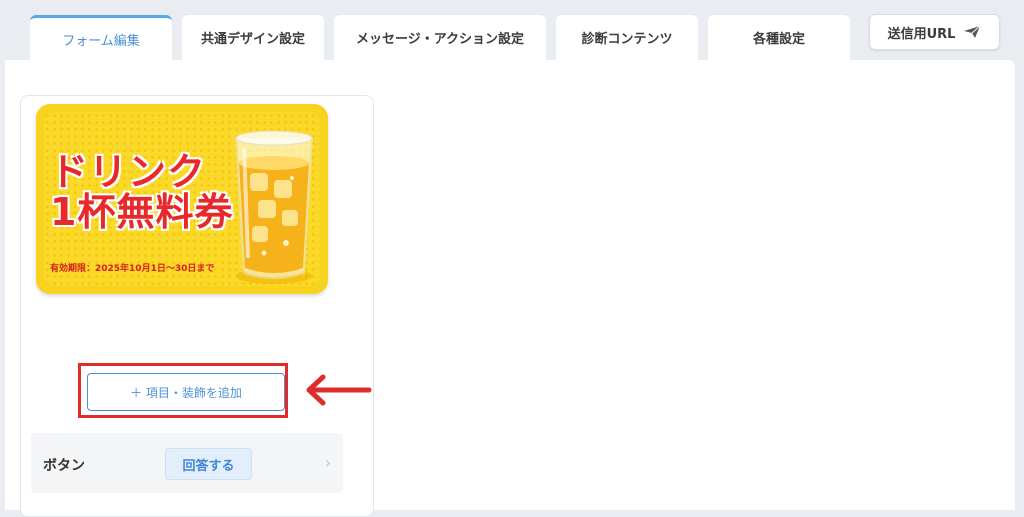 The image size is (1024, 517). What do you see at coordinates (128, 172) in the screenshot?
I see `coupon-title-line1: ドリンク` at bounding box center [128, 172].